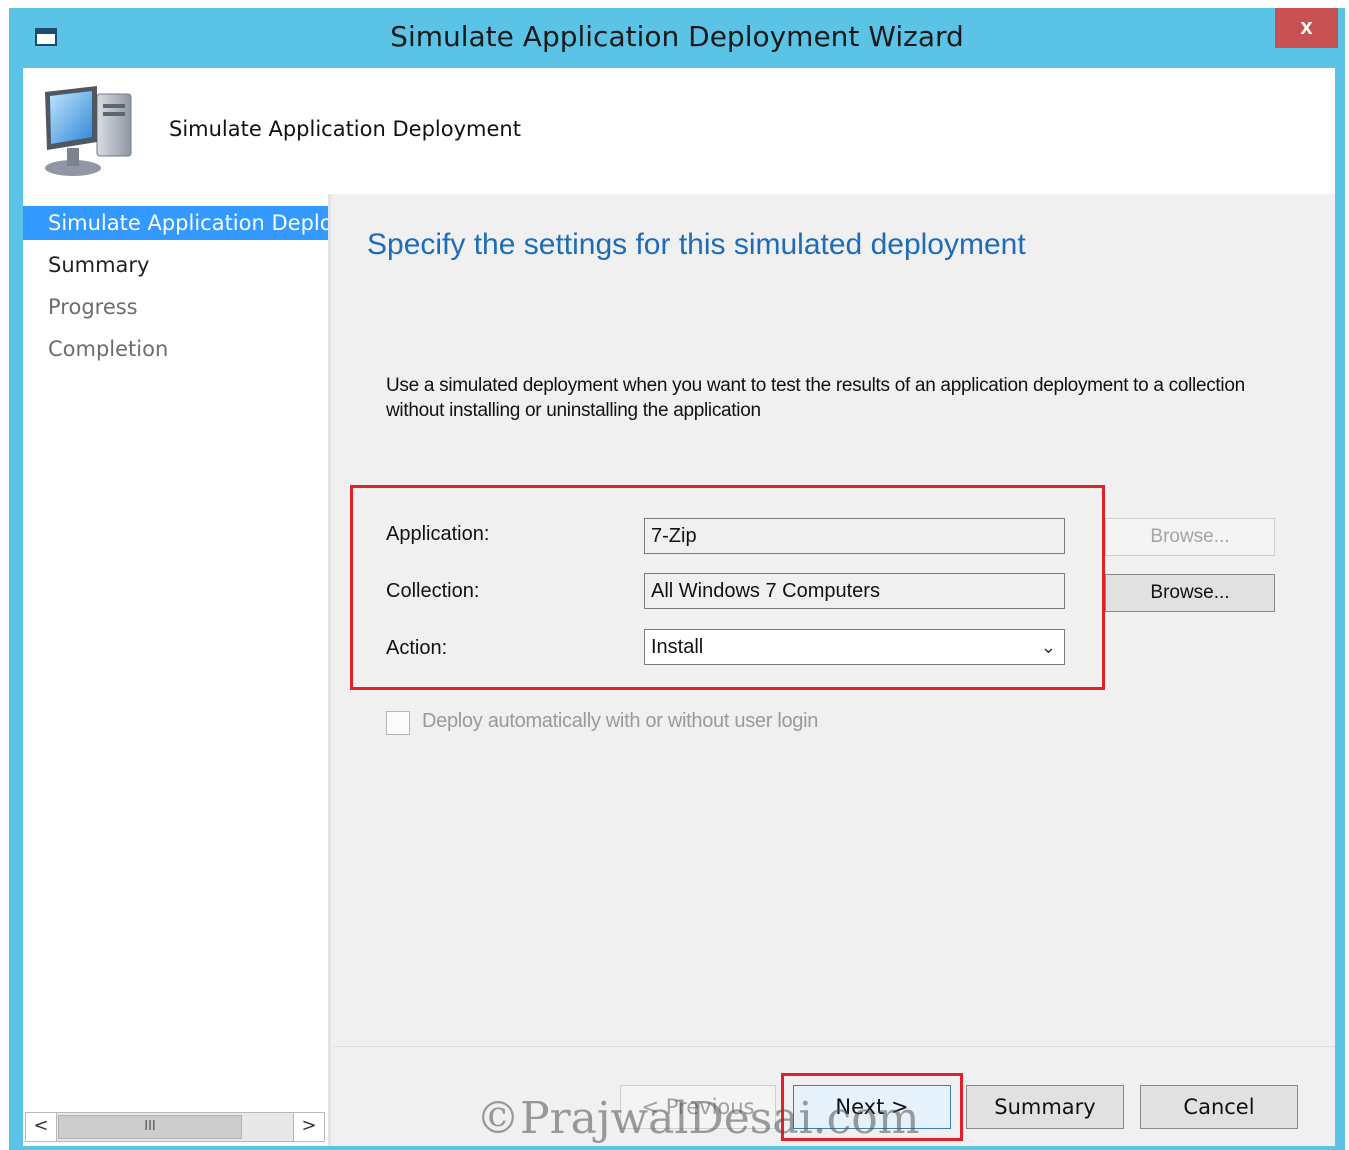 The image size is (1349, 1150). I want to click on deploy-automatically-checkbox, so click(398, 723).